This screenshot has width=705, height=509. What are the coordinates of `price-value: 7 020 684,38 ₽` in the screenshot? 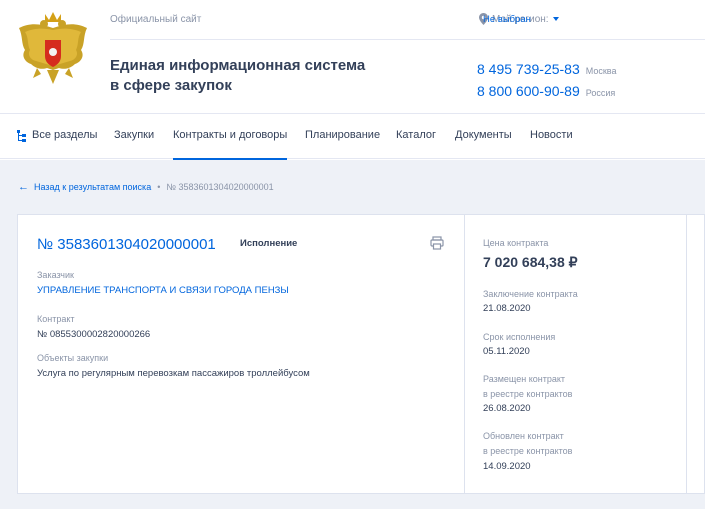 It's located at (530, 262).